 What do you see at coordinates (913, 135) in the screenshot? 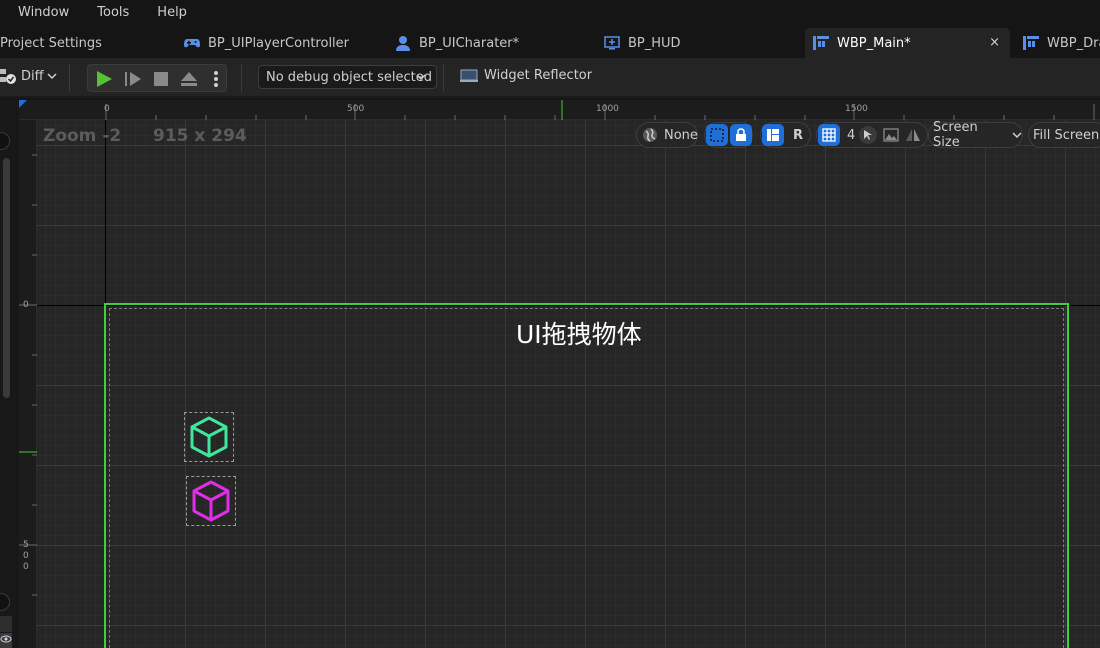
I see `mirror-icon` at bounding box center [913, 135].